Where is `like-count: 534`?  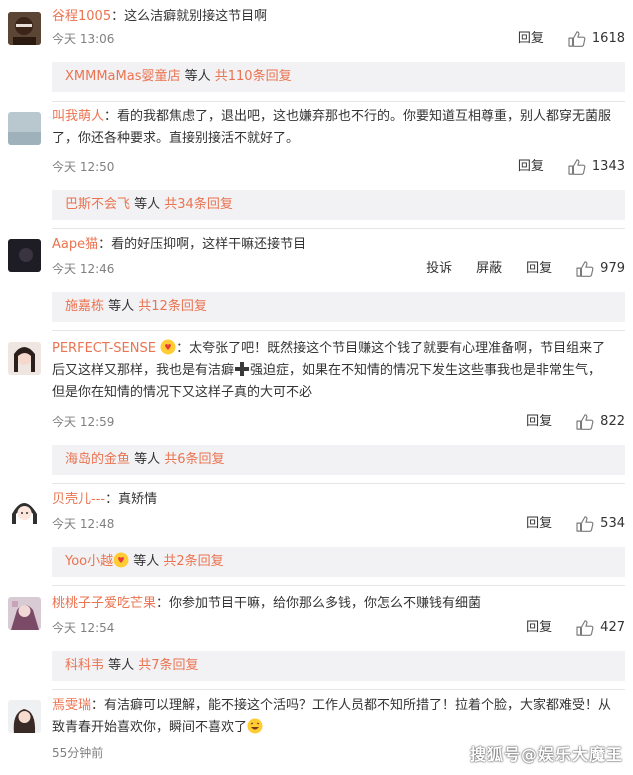
like-count: 534 is located at coordinates (612, 523).